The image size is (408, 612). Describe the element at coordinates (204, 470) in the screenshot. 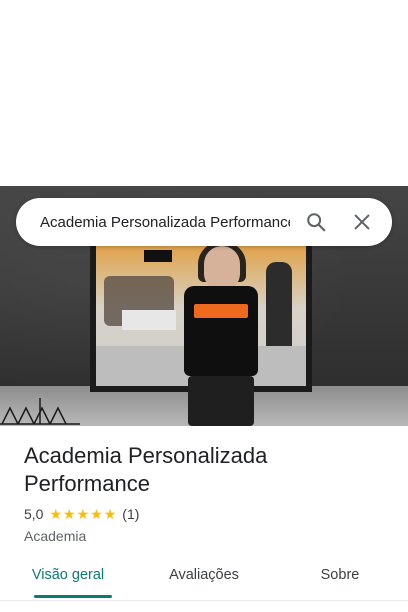

I see `place-title: Academia Personalizada Performance` at that location.